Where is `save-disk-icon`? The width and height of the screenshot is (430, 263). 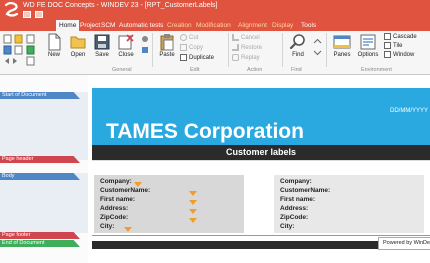 save-disk-icon is located at coordinates (102, 42).